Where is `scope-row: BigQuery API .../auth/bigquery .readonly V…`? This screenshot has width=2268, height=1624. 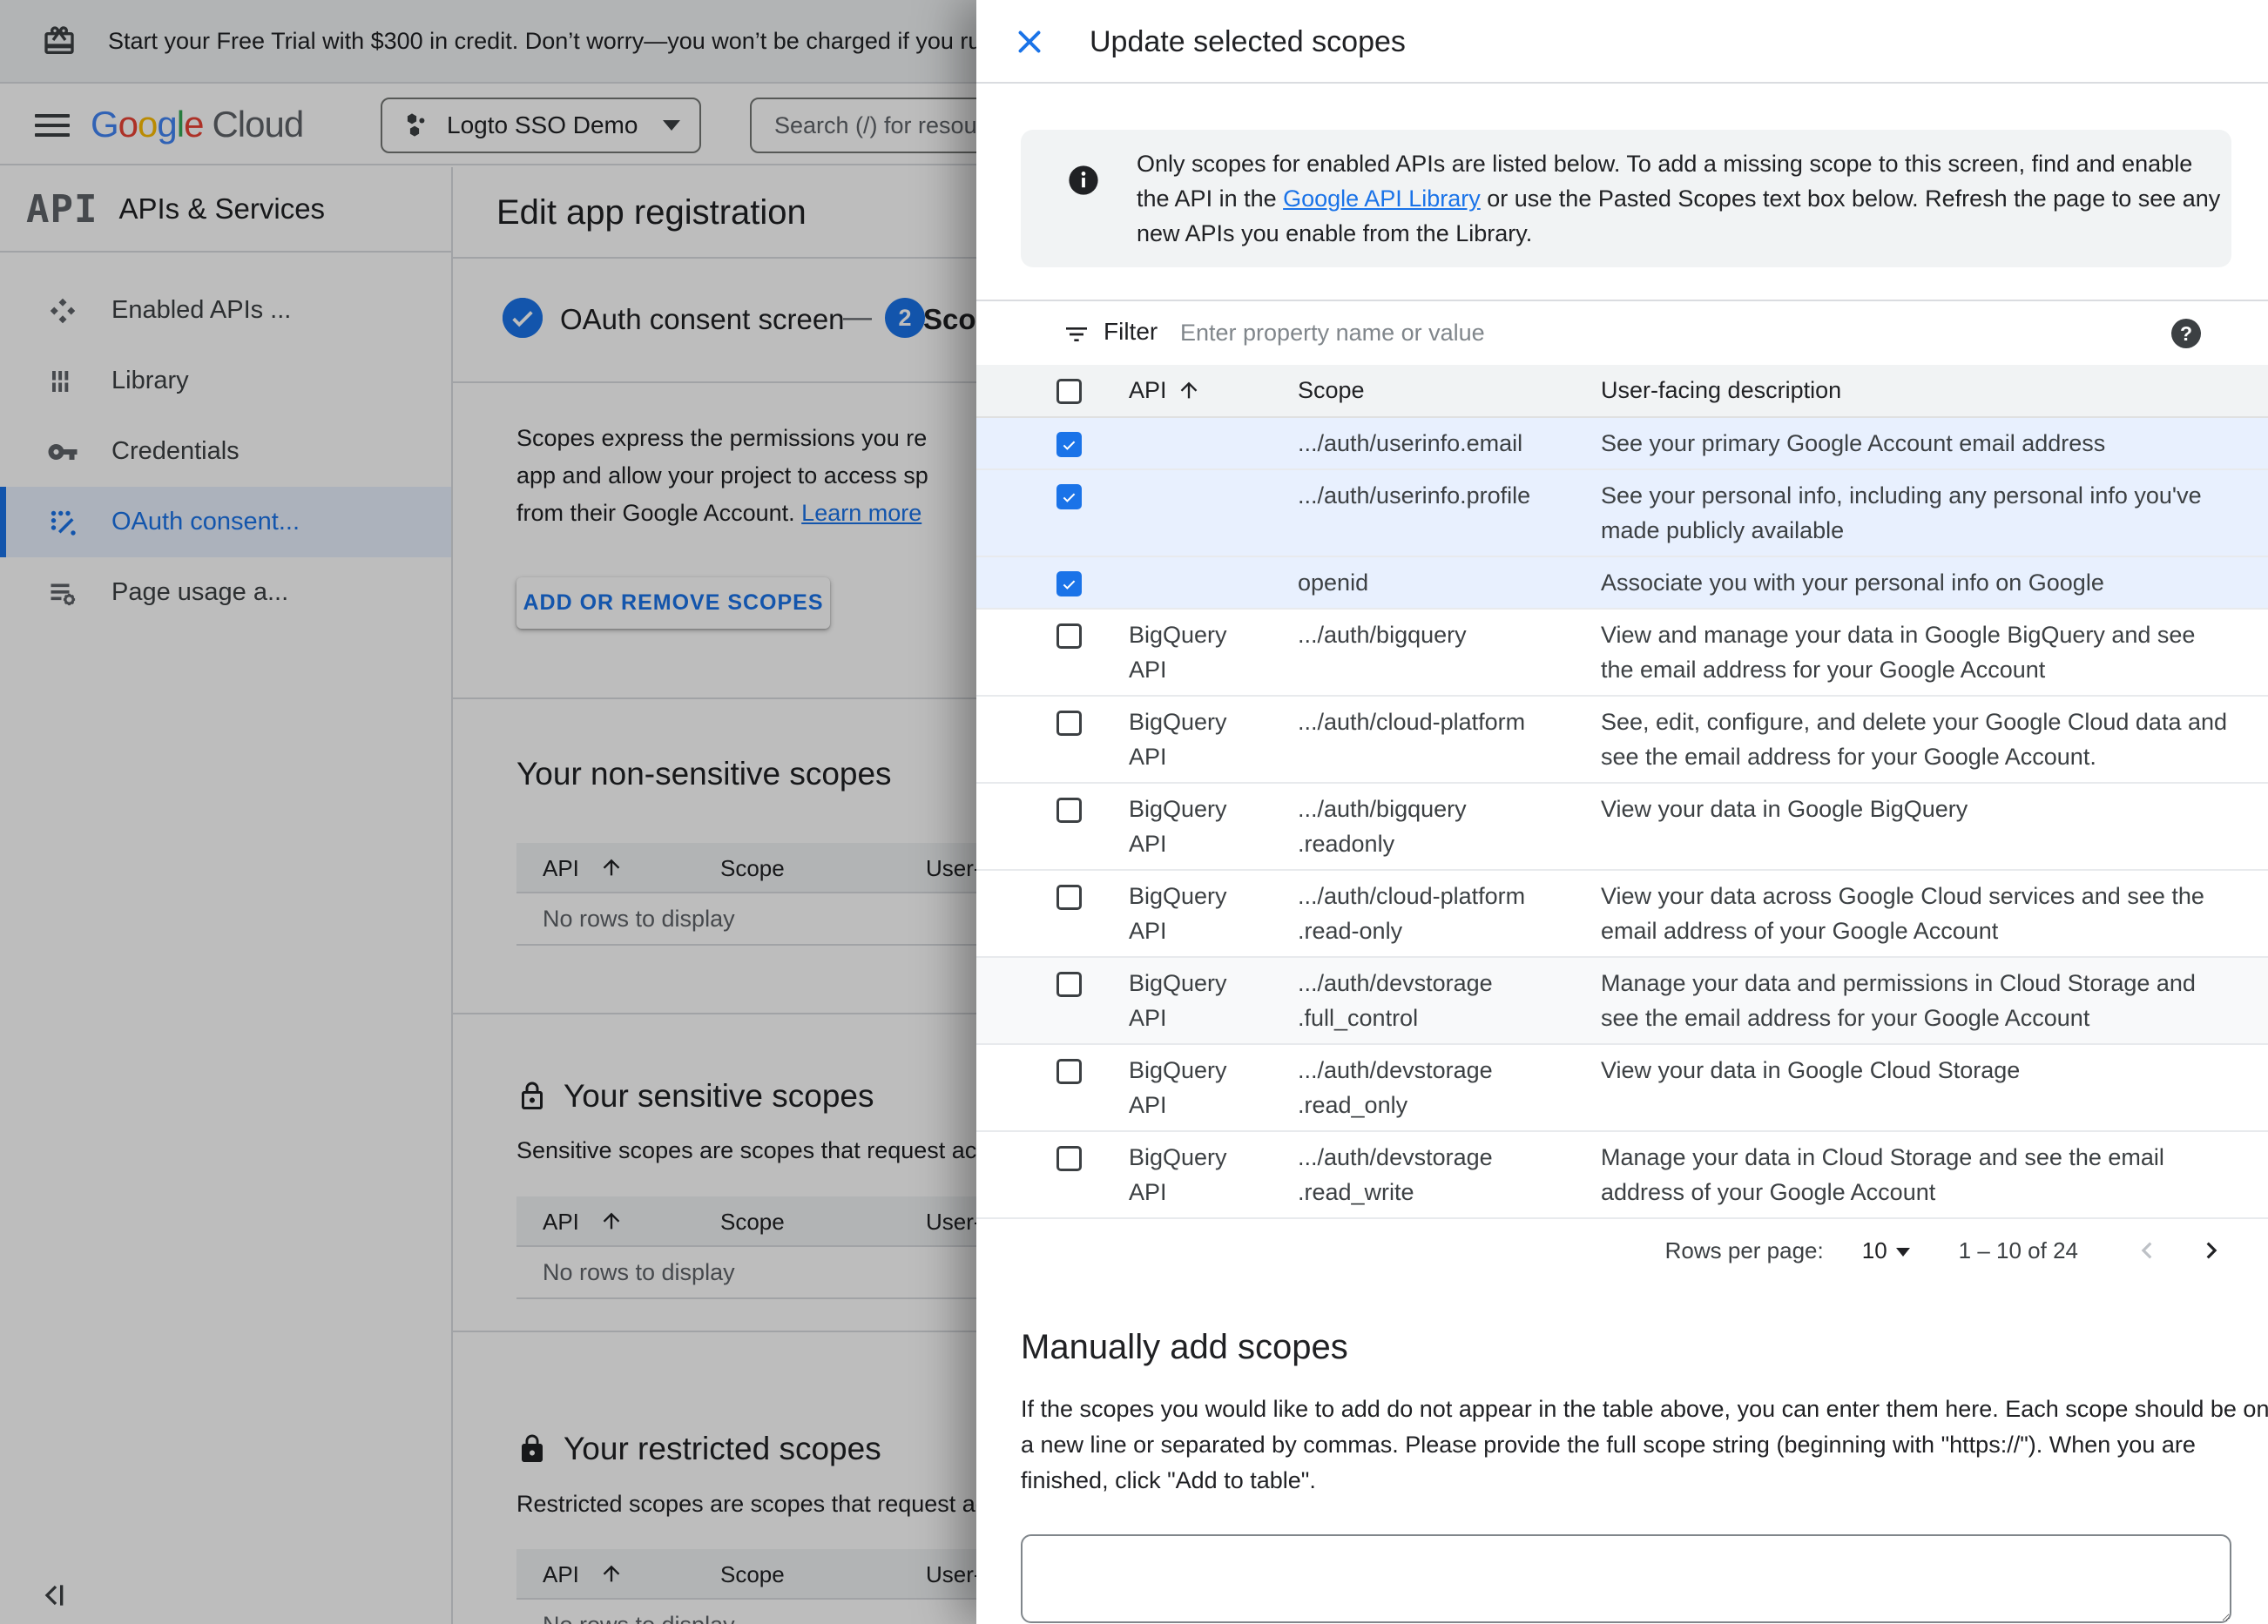 scope-row: BigQuery API .../auth/bigquery .readonly V… is located at coordinates (1622, 828).